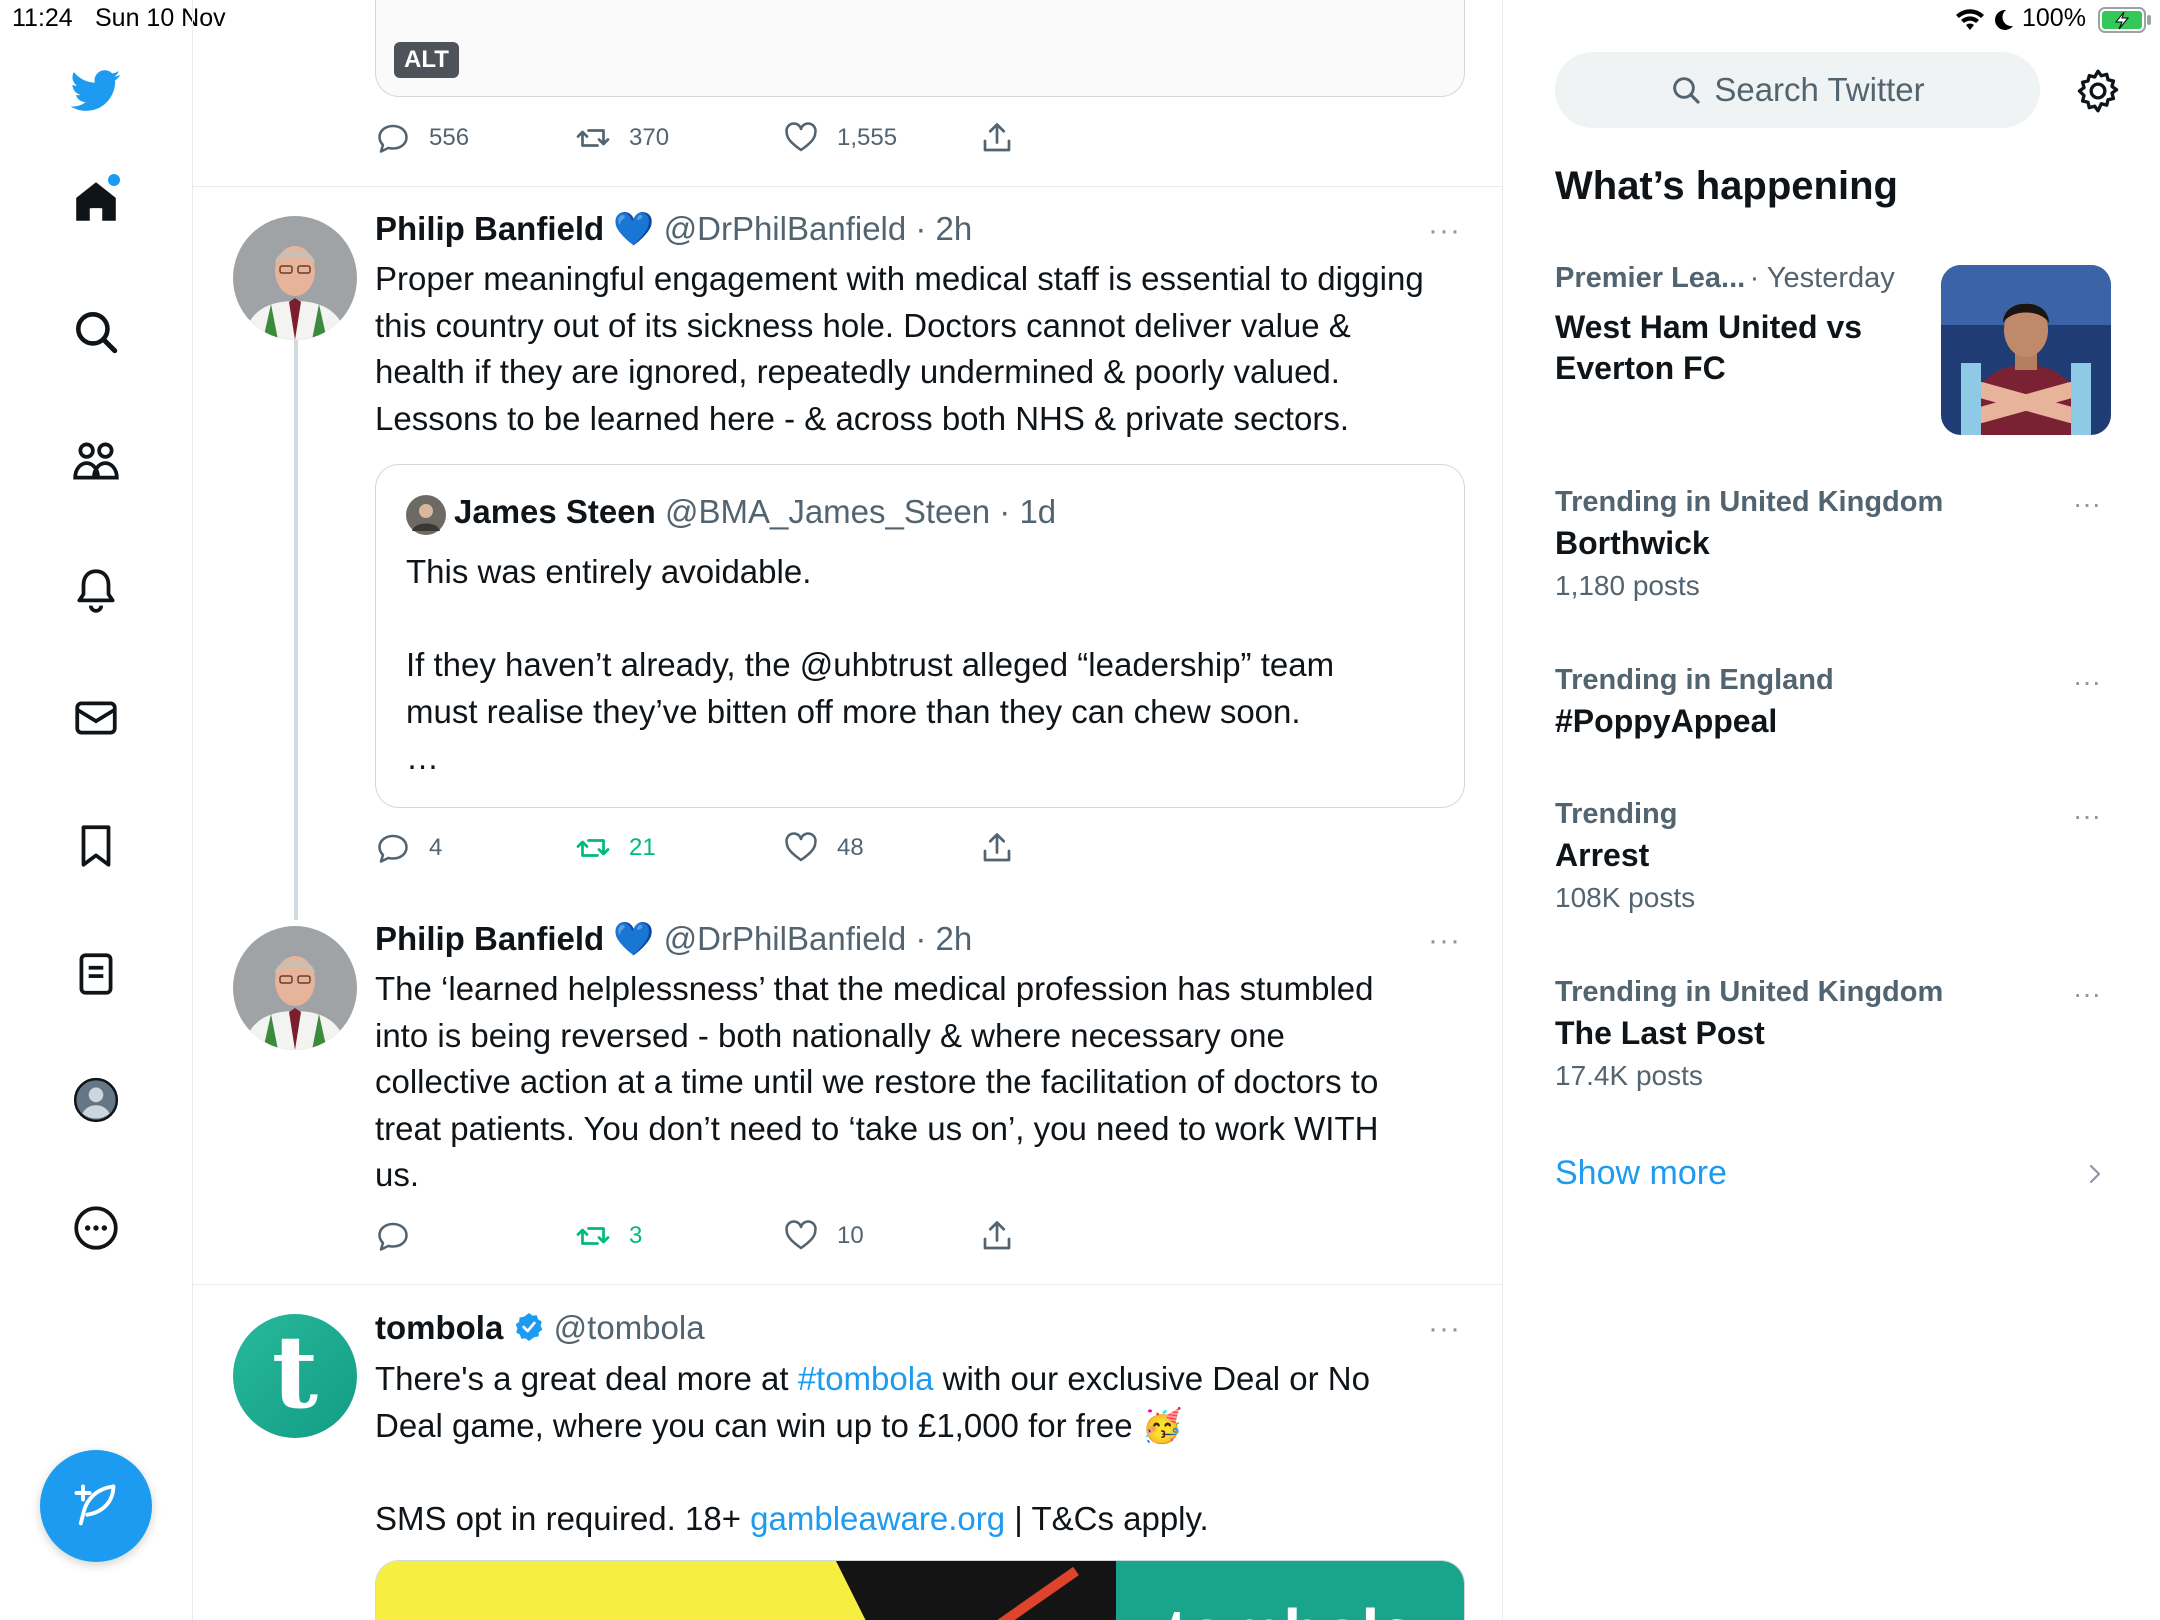 Image resolution: width=2160 pixels, height=1620 pixels. What do you see at coordinates (1632, 543) in the screenshot?
I see `trend-title: Borthwick` at bounding box center [1632, 543].